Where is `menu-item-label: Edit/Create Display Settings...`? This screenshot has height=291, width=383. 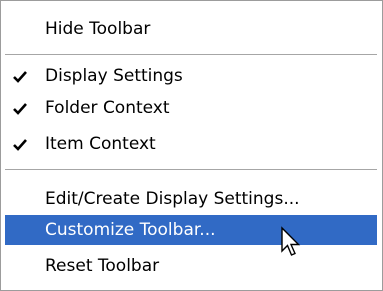 menu-item-label: Edit/Create Display Settings... is located at coordinates (172, 199).